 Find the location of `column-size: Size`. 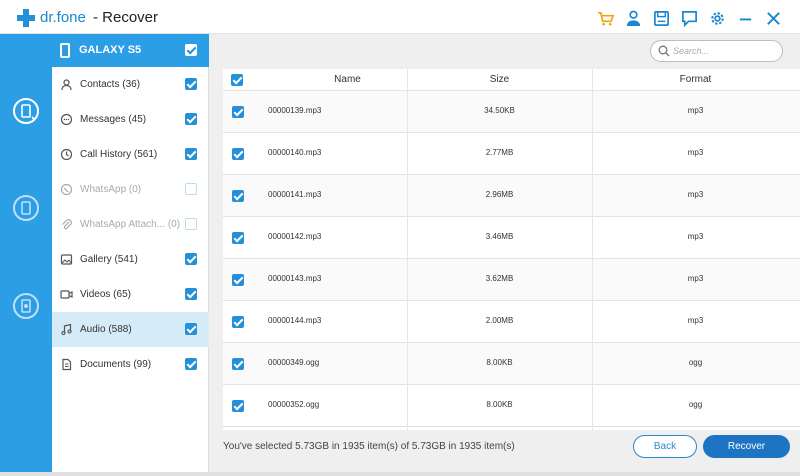

column-size: Size is located at coordinates (499, 79).